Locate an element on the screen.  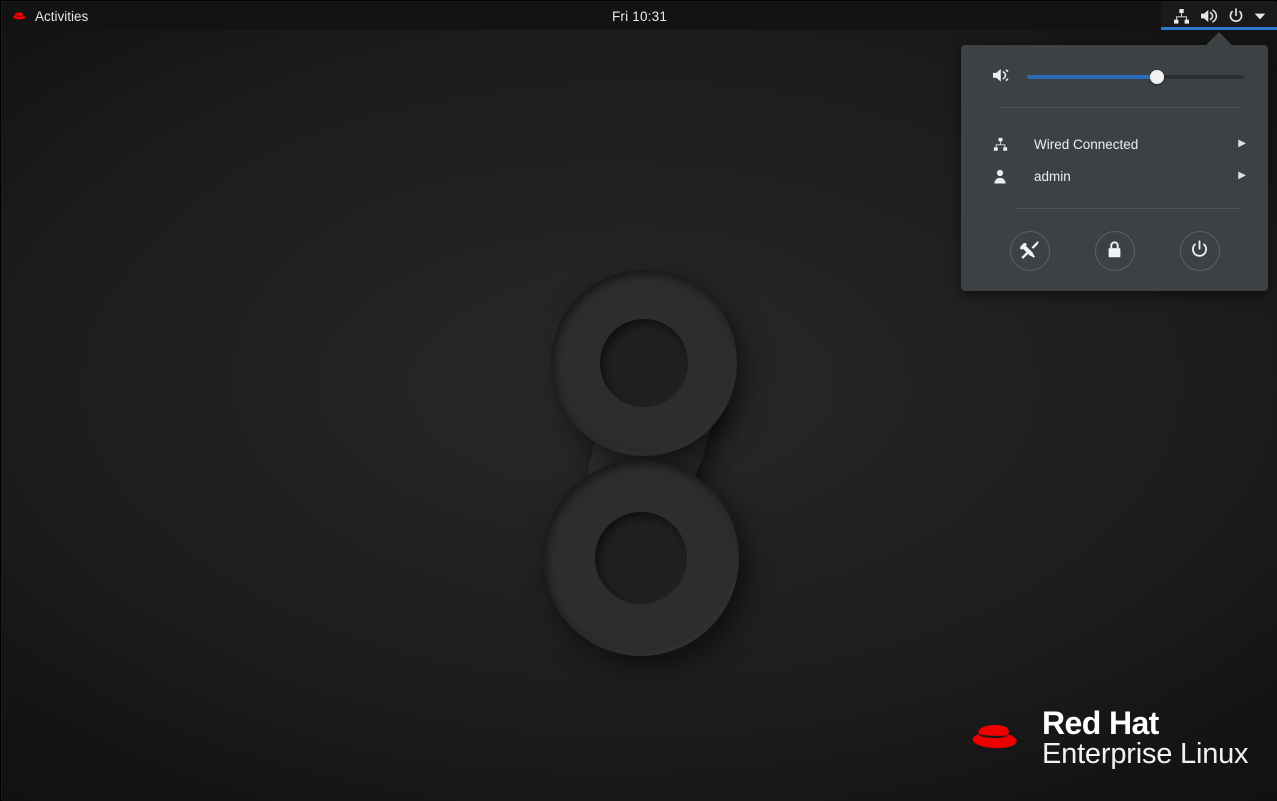
redhat-fedora-icon is located at coordinates (19, 16).